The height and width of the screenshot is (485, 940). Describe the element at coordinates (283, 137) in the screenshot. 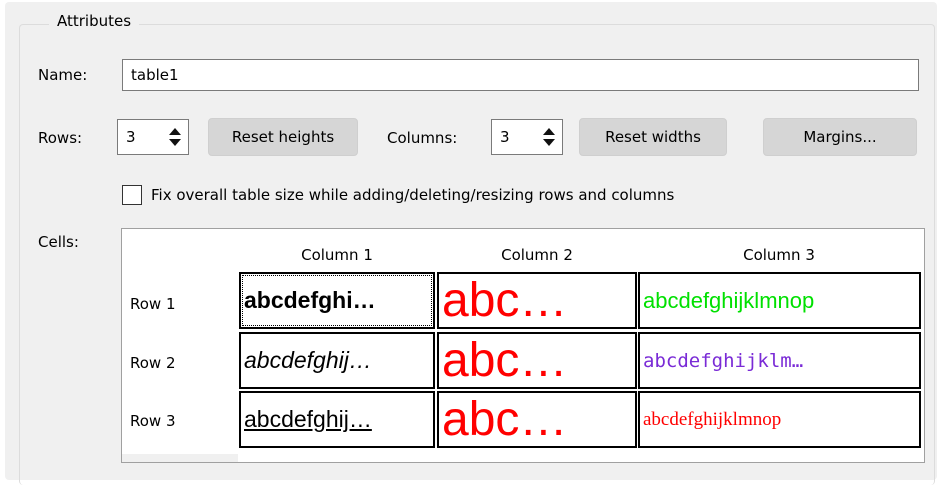

I see `reset-heights-button: Reset heights` at that location.